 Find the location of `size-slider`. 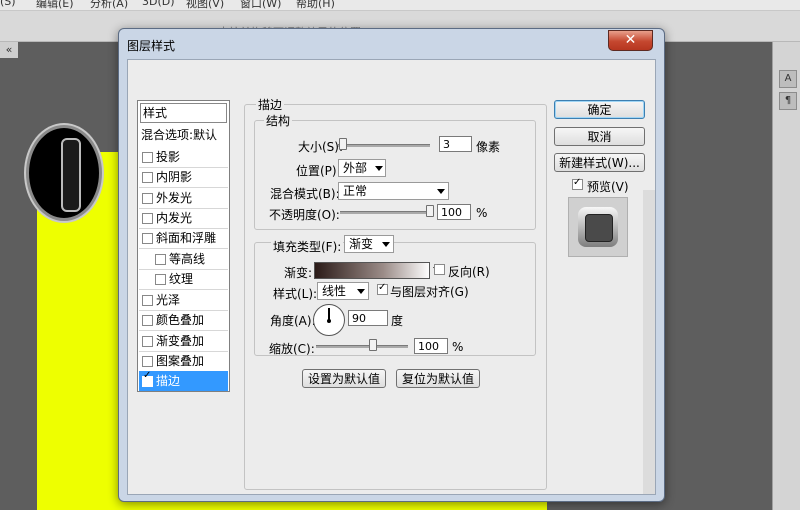

size-slider is located at coordinates (384, 145).